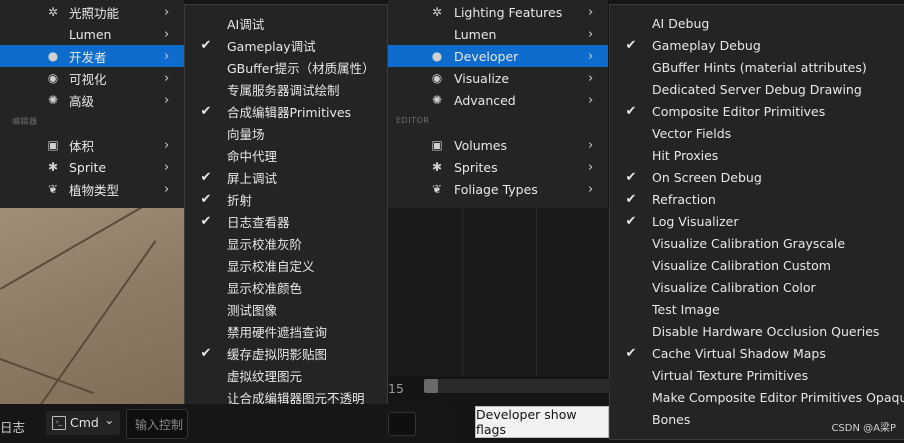  I want to click on showflag-label: 屏上调试, so click(252, 178).